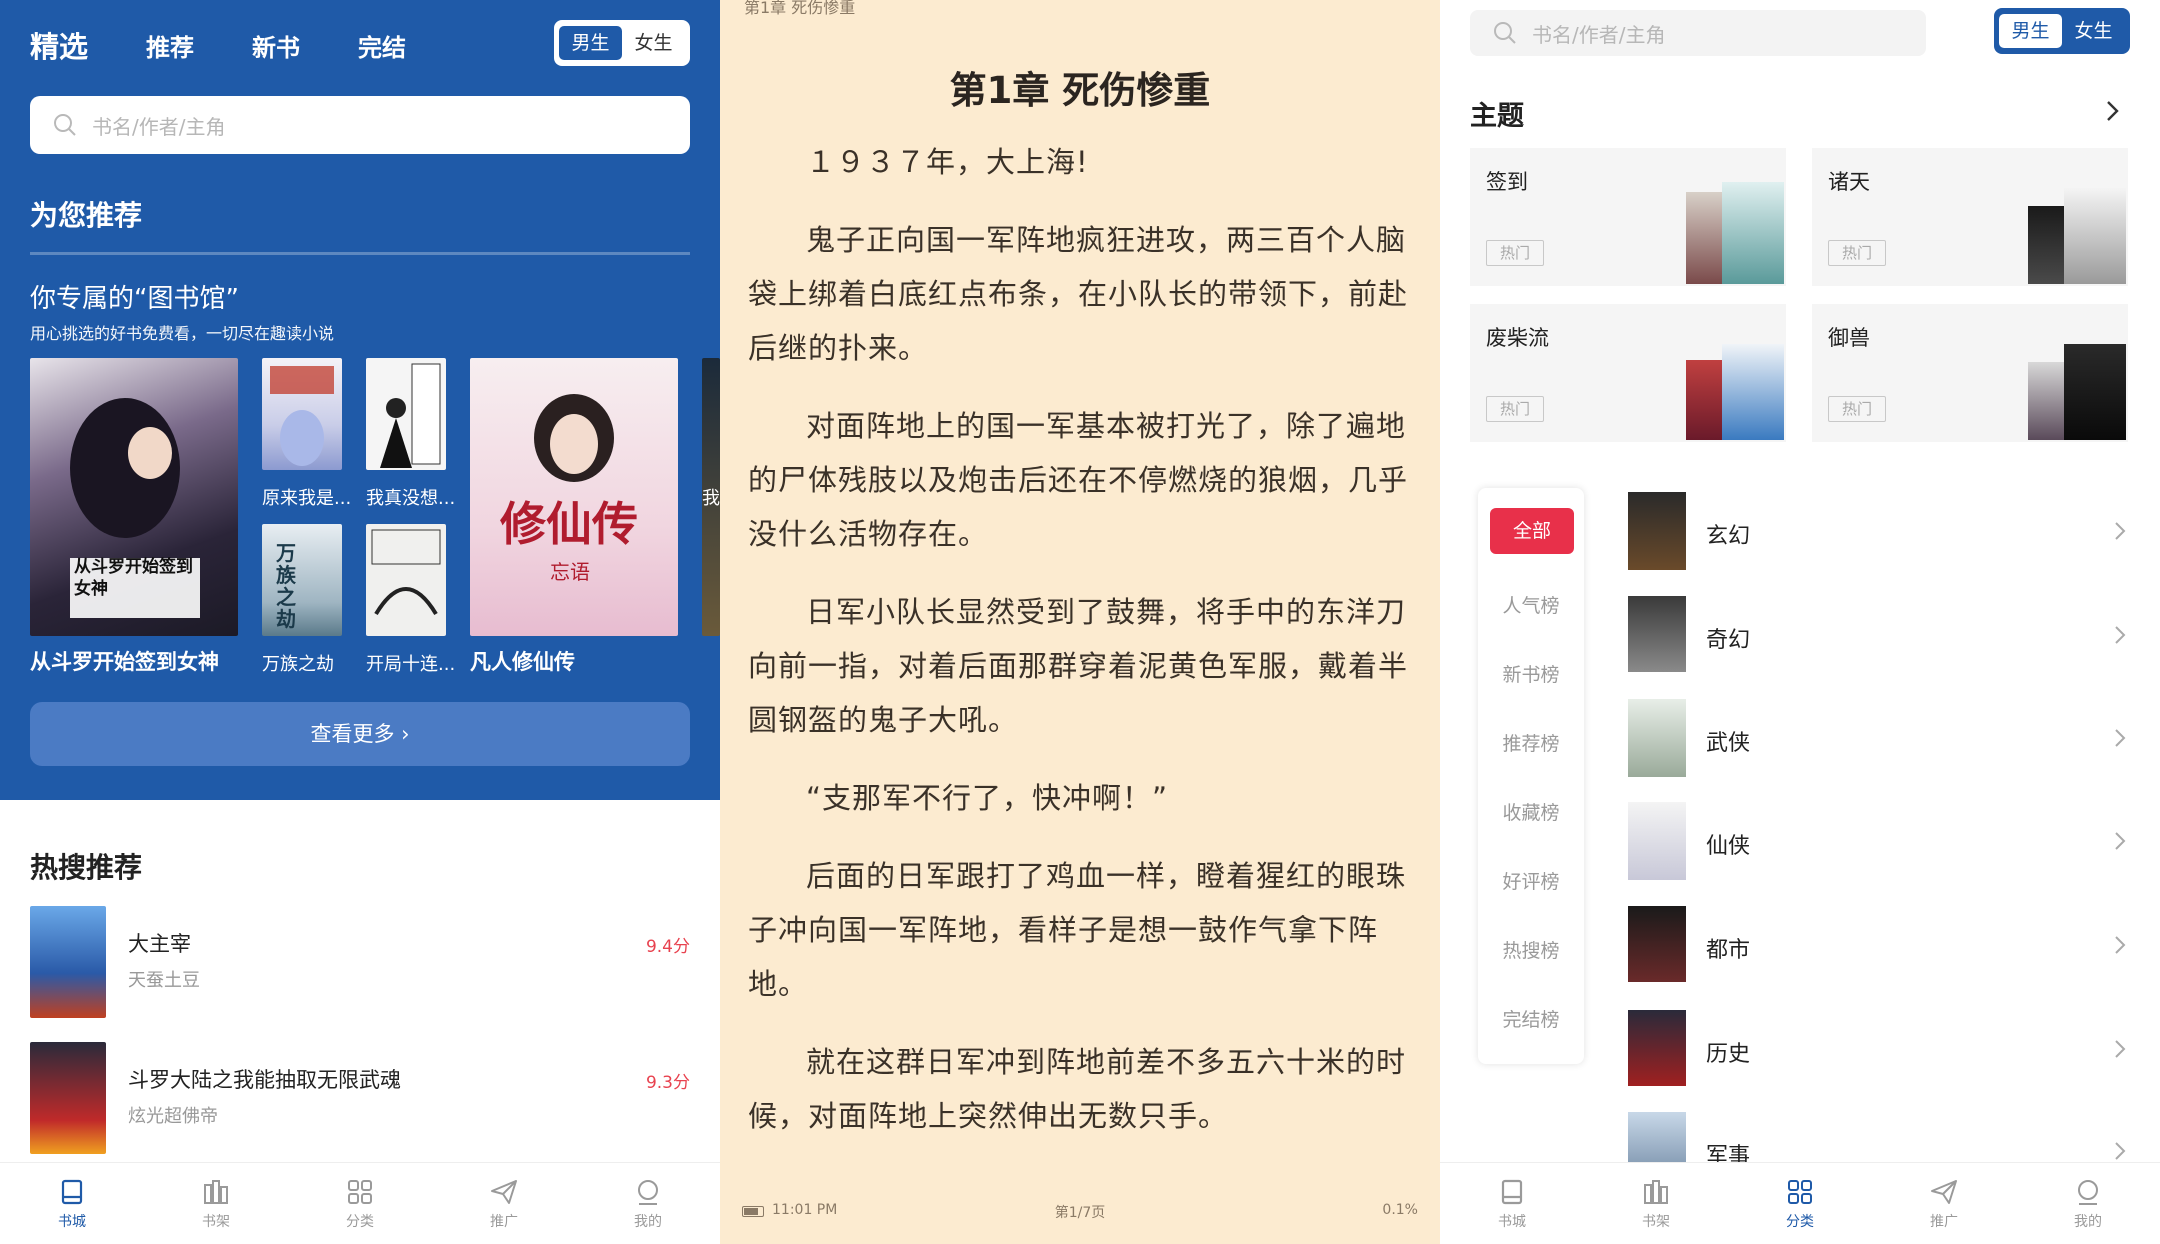 This screenshot has height=1244, width=2160. I want to click on category-item-junshi: 军事, so click(1878, 1140).